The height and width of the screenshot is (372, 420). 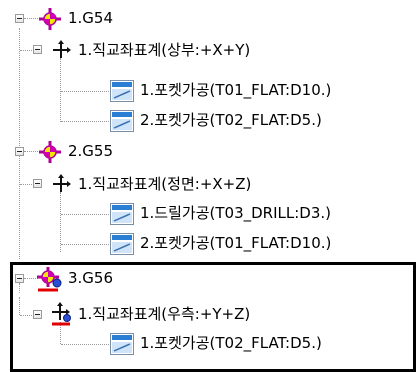 I want to click on tree-item-label: 2.포켓가공(T01_FLAT:D10.), so click(x=235, y=243).